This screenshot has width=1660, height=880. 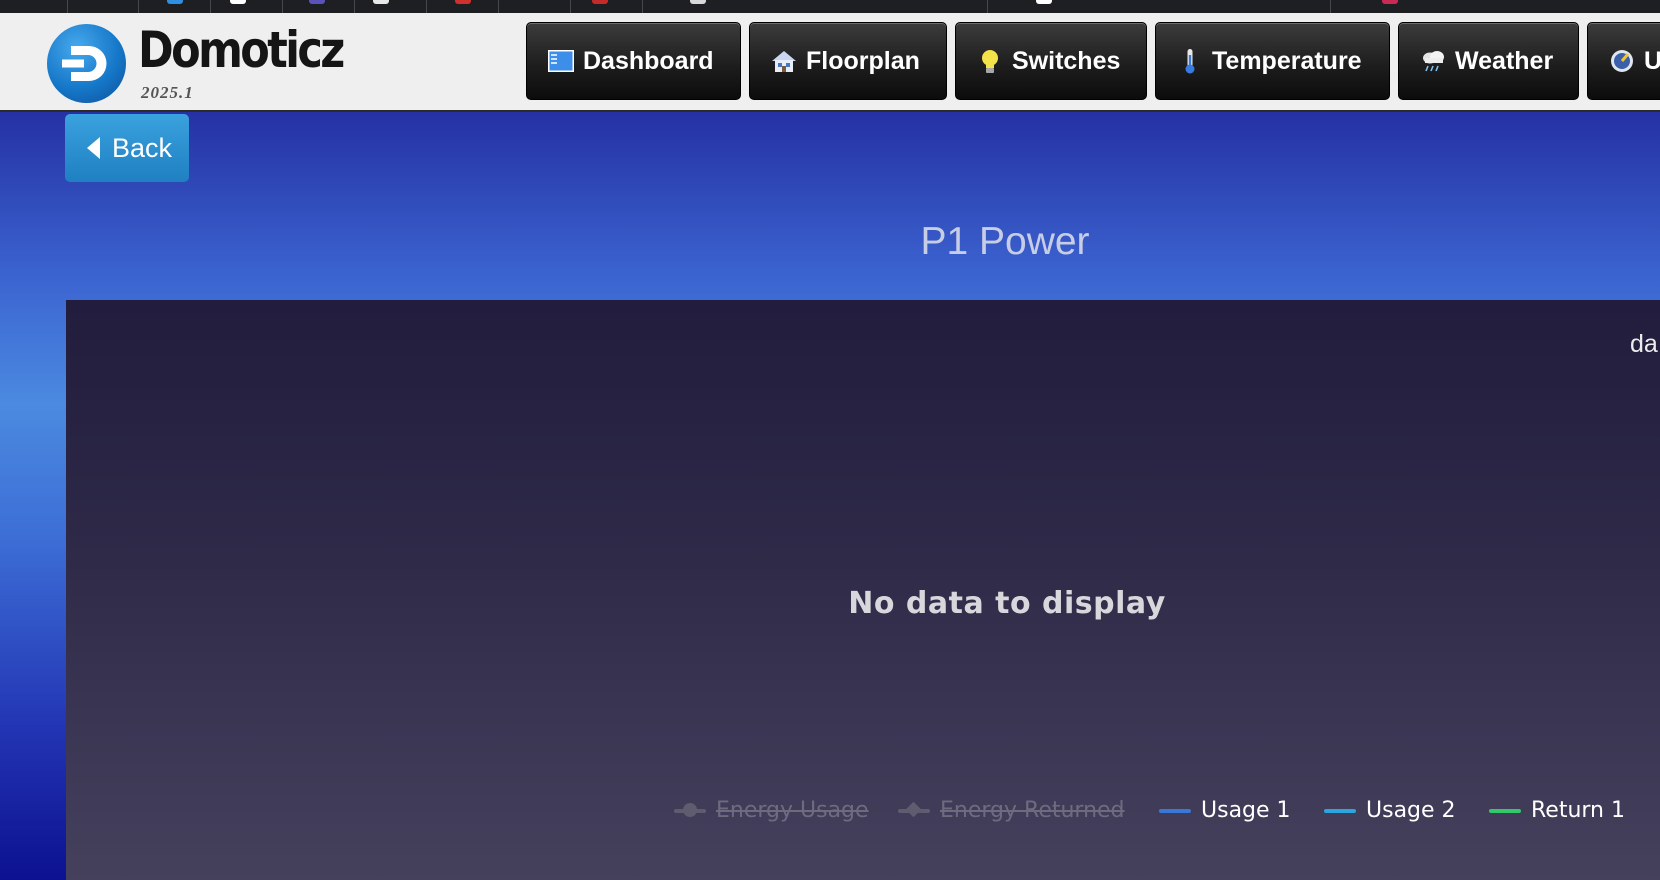 What do you see at coordinates (648, 60) in the screenshot?
I see `nav-label: Dashboard` at bounding box center [648, 60].